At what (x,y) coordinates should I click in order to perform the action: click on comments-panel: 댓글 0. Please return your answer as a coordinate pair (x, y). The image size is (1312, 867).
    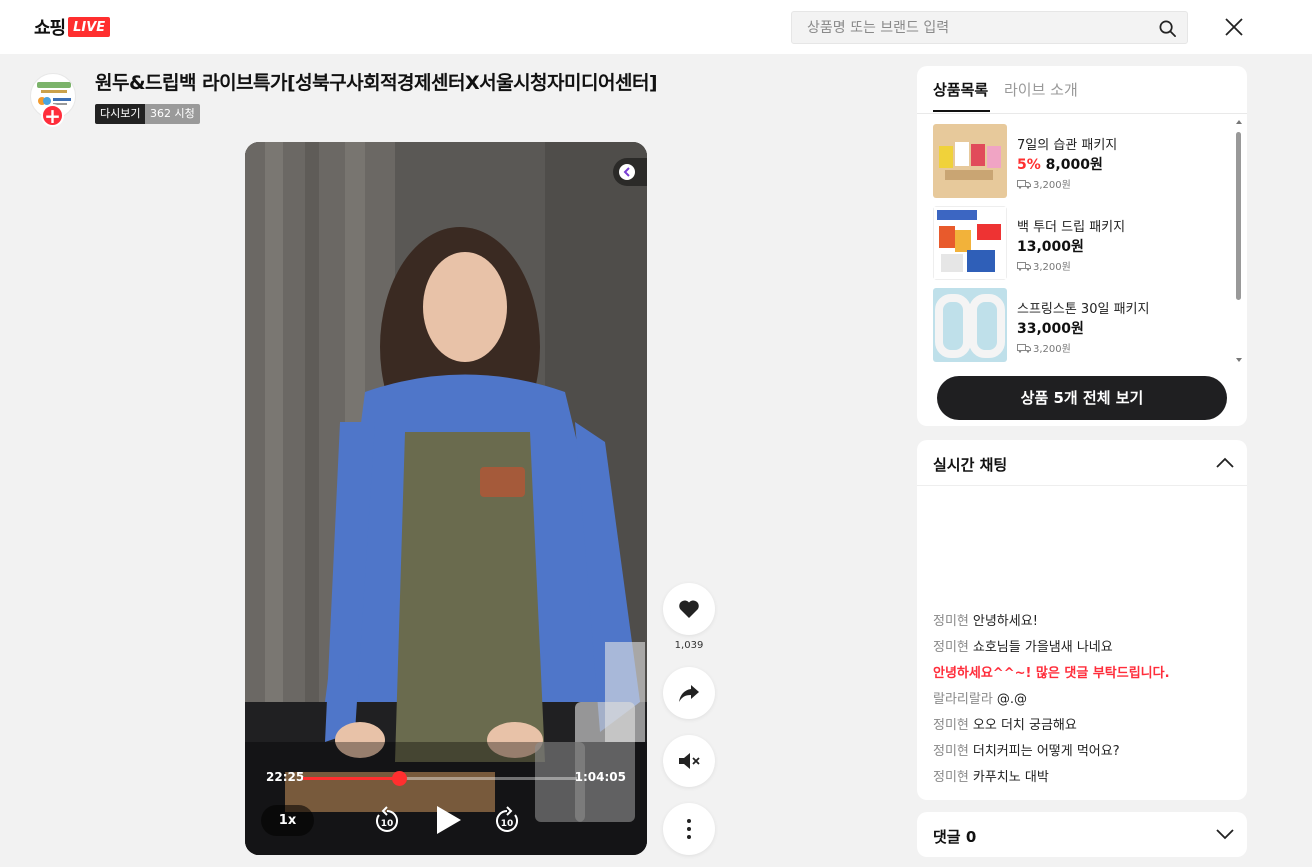
    Looking at the image, I should click on (1082, 834).